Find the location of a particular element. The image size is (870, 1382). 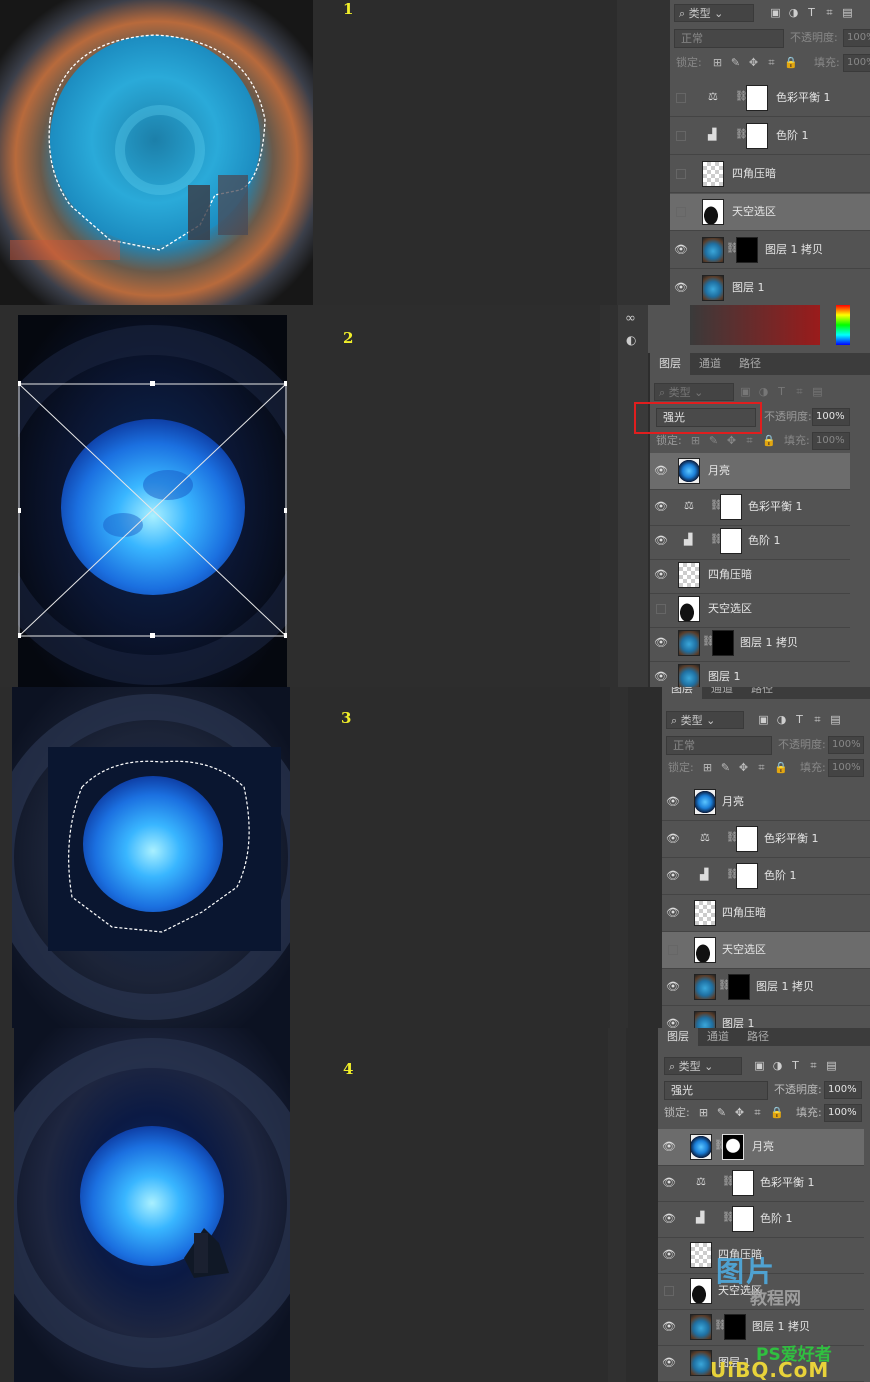

blend-mode-select: 正常 is located at coordinates (719, 745).